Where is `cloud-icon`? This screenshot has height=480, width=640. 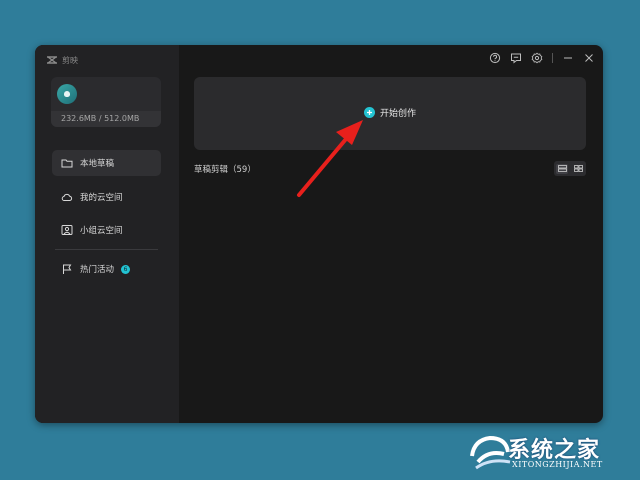
cloud-icon is located at coordinates (67, 197).